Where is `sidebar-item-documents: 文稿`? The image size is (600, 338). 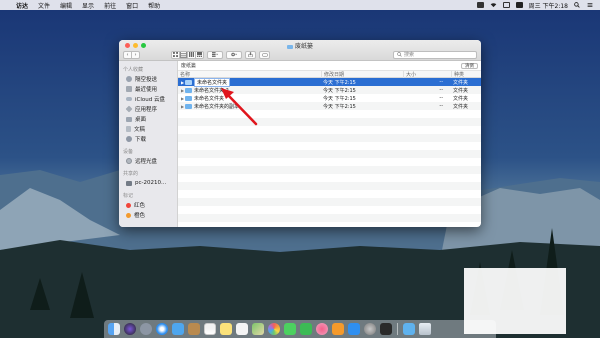
sidebar-item-documents: 文稿 is located at coordinates (148, 129).